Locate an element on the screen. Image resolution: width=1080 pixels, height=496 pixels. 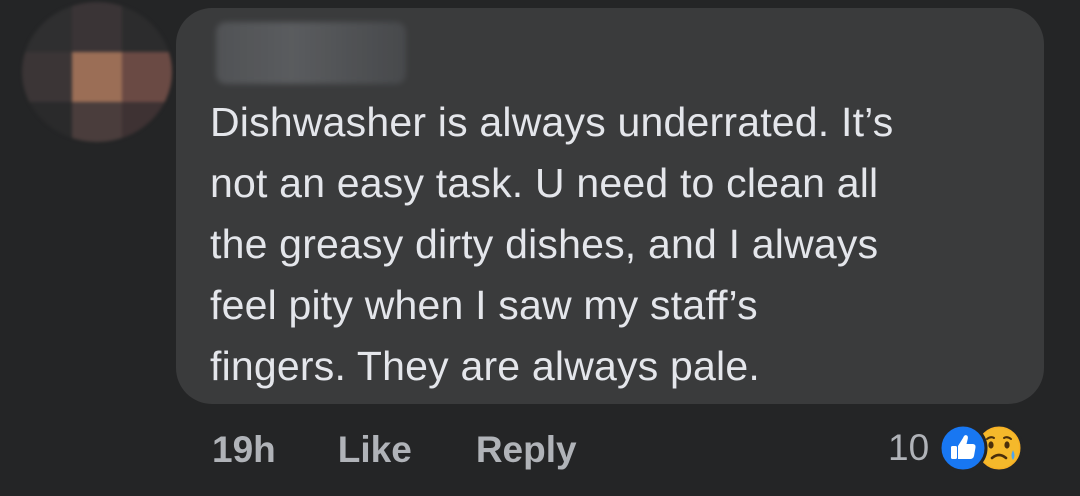
reaction-icons is located at coordinates (981, 448).